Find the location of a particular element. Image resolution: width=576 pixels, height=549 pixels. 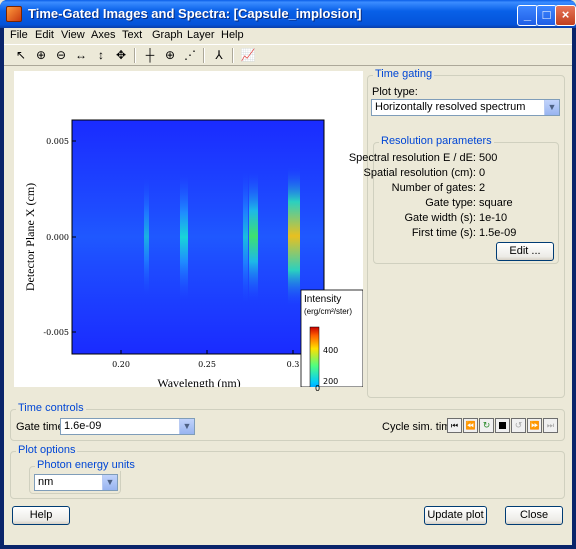

photon-energy-units-title: Photon energy units is located at coordinates (86, 465).